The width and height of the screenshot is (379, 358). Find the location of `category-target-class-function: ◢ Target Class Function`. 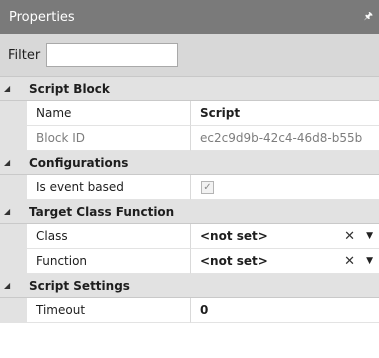

category-target-class-function: ◢ Target Class Function is located at coordinates (189, 212).